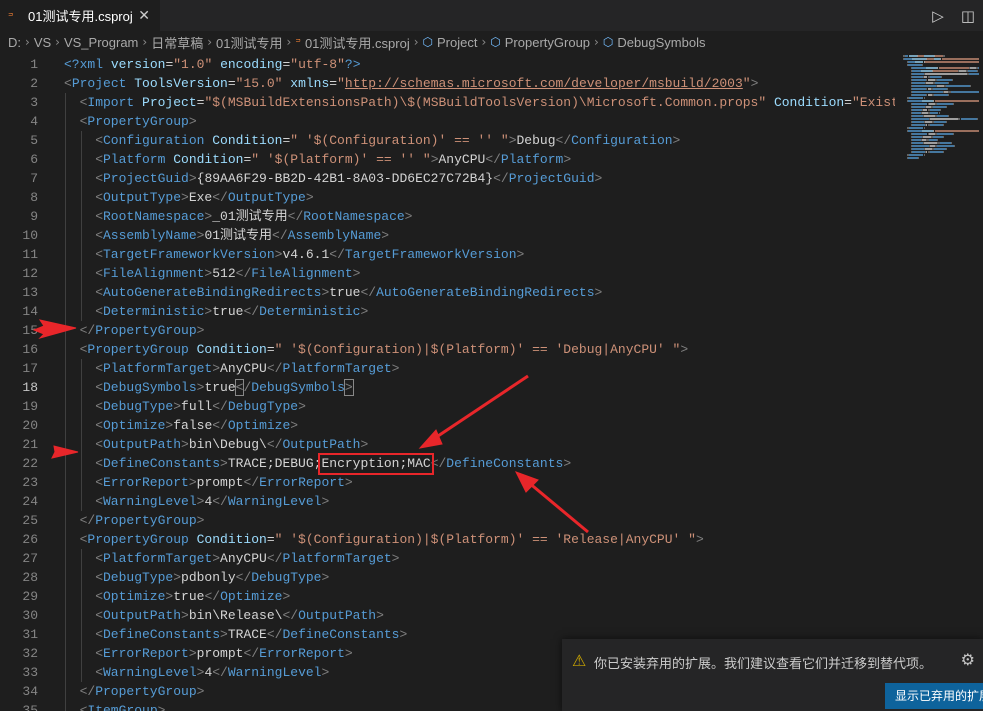 The image size is (983, 711). What do you see at coordinates (30, 254) in the screenshot?
I see `line-number: 11` at bounding box center [30, 254].